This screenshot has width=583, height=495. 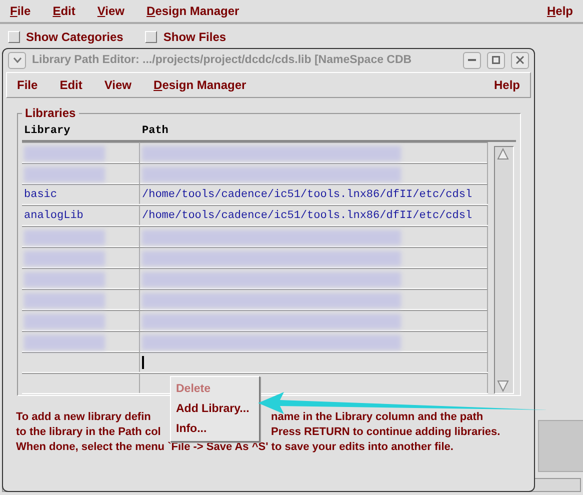 What do you see at coordinates (504, 270) in the screenshot?
I see `vertical-scrollbar` at bounding box center [504, 270].